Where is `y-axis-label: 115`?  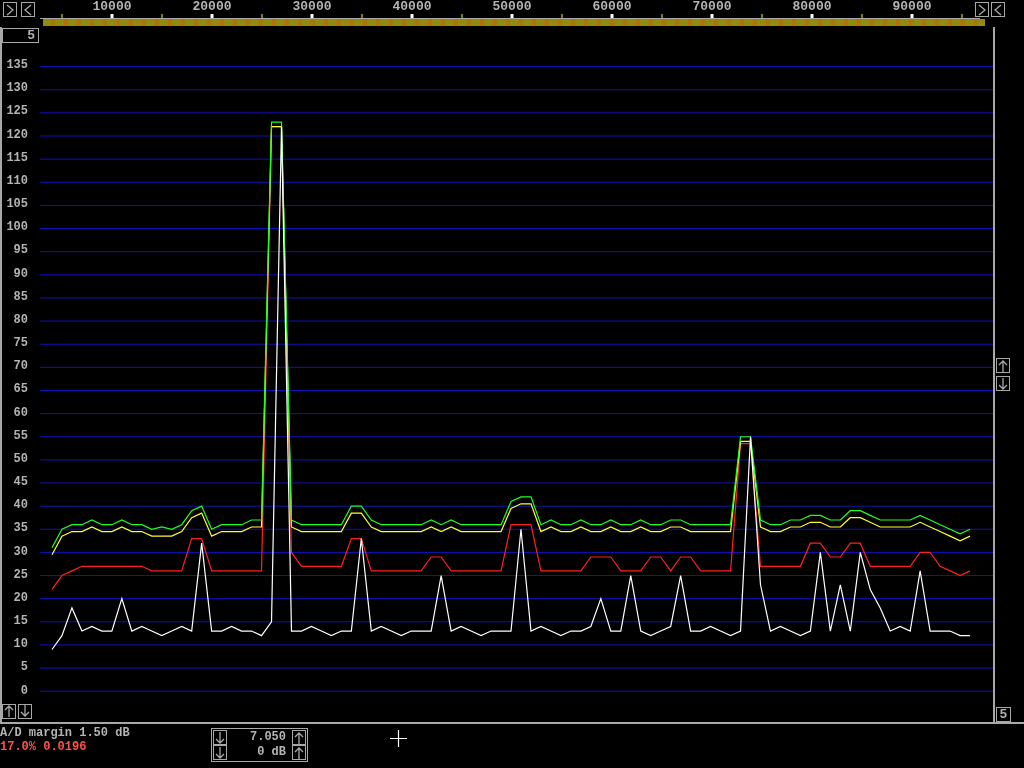
y-axis-label: 115 is located at coordinates (16, 158).